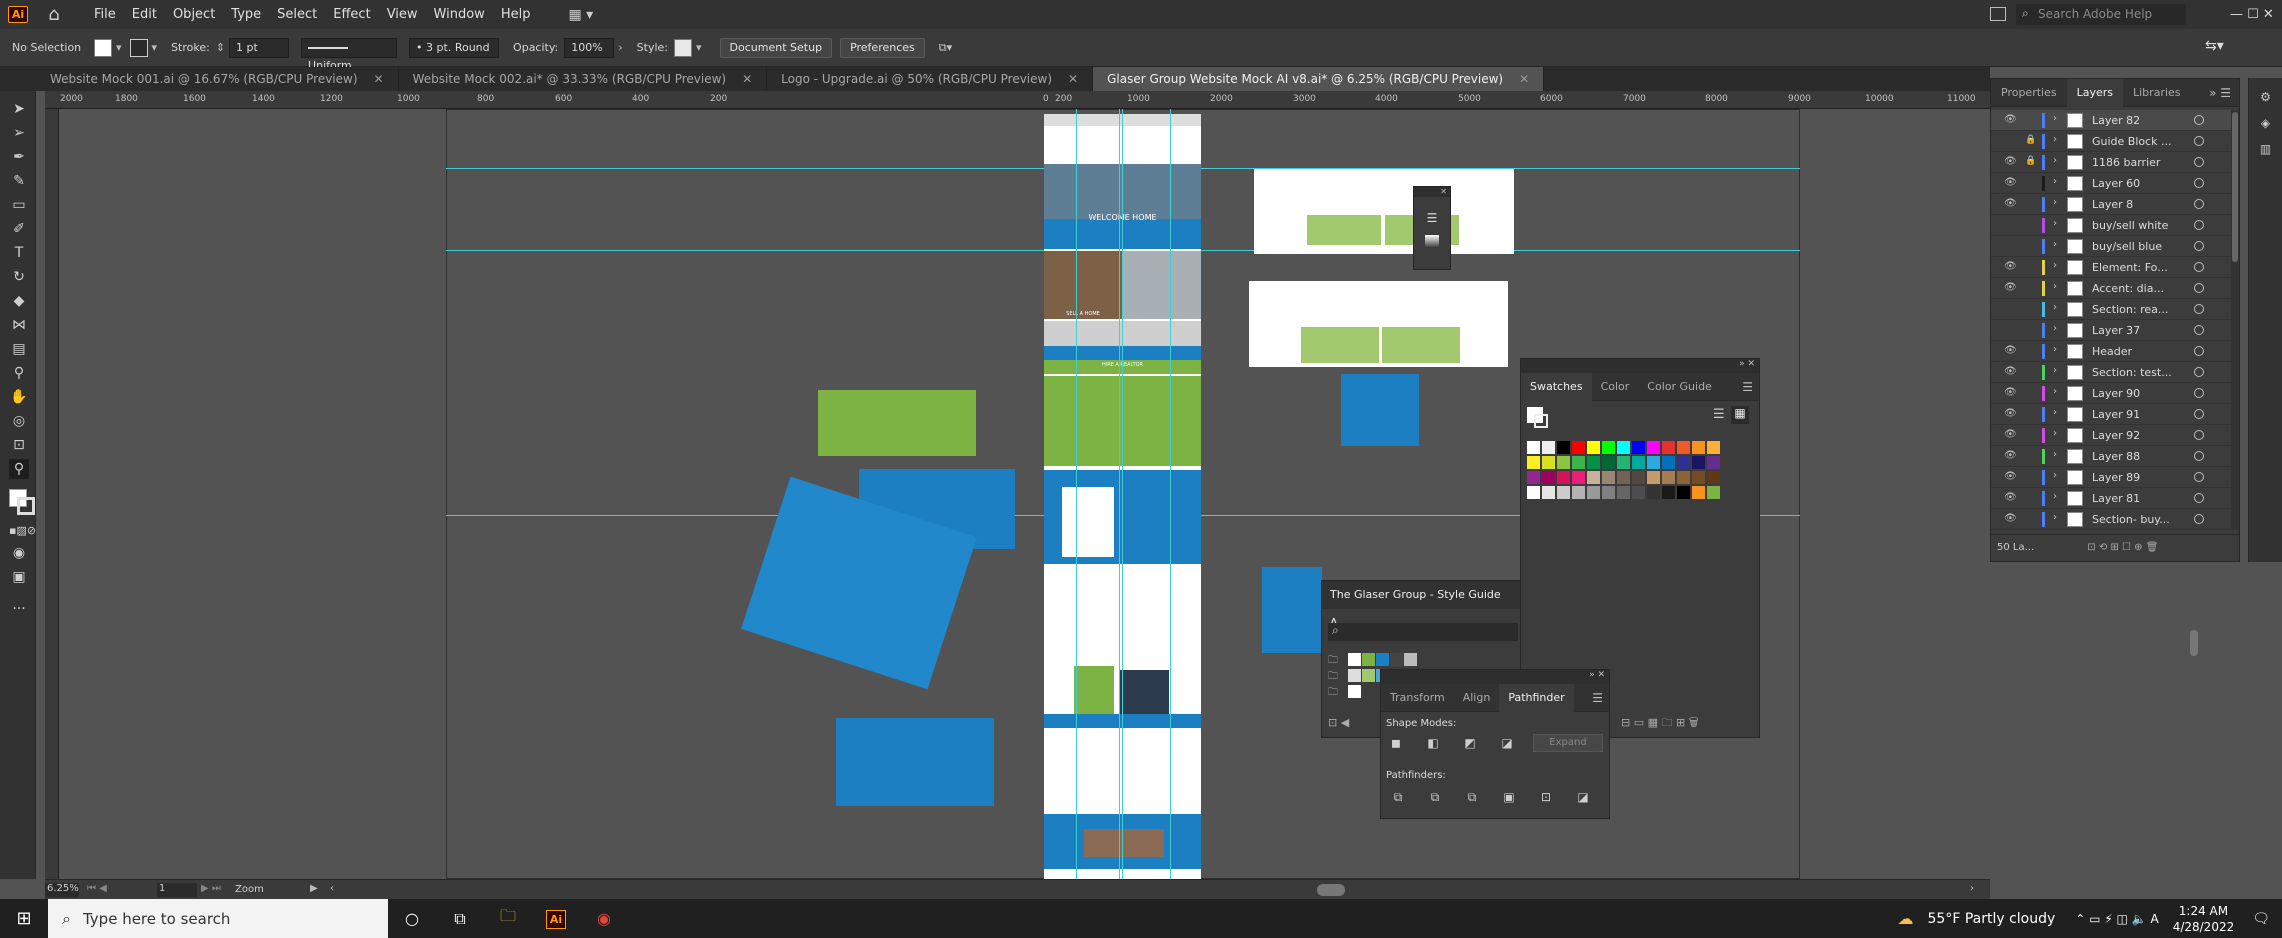  Describe the element at coordinates (620, 47) in the screenshot. I see `opacity-arrow-icon: ›` at that location.